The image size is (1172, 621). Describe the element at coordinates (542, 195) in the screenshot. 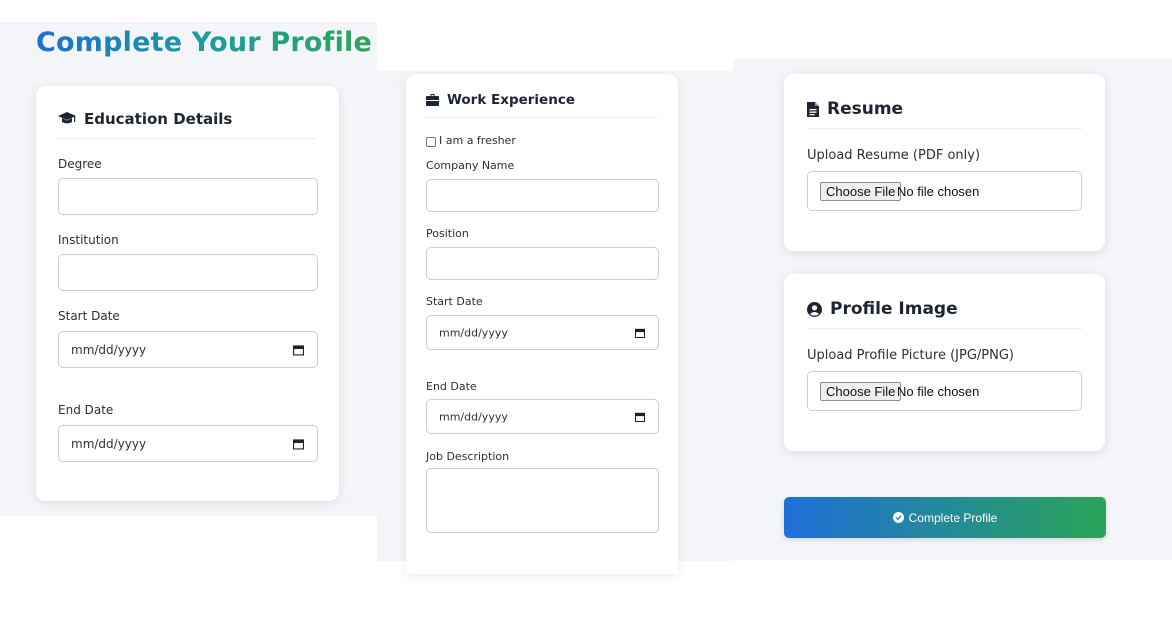

I see `company-input` at that location.